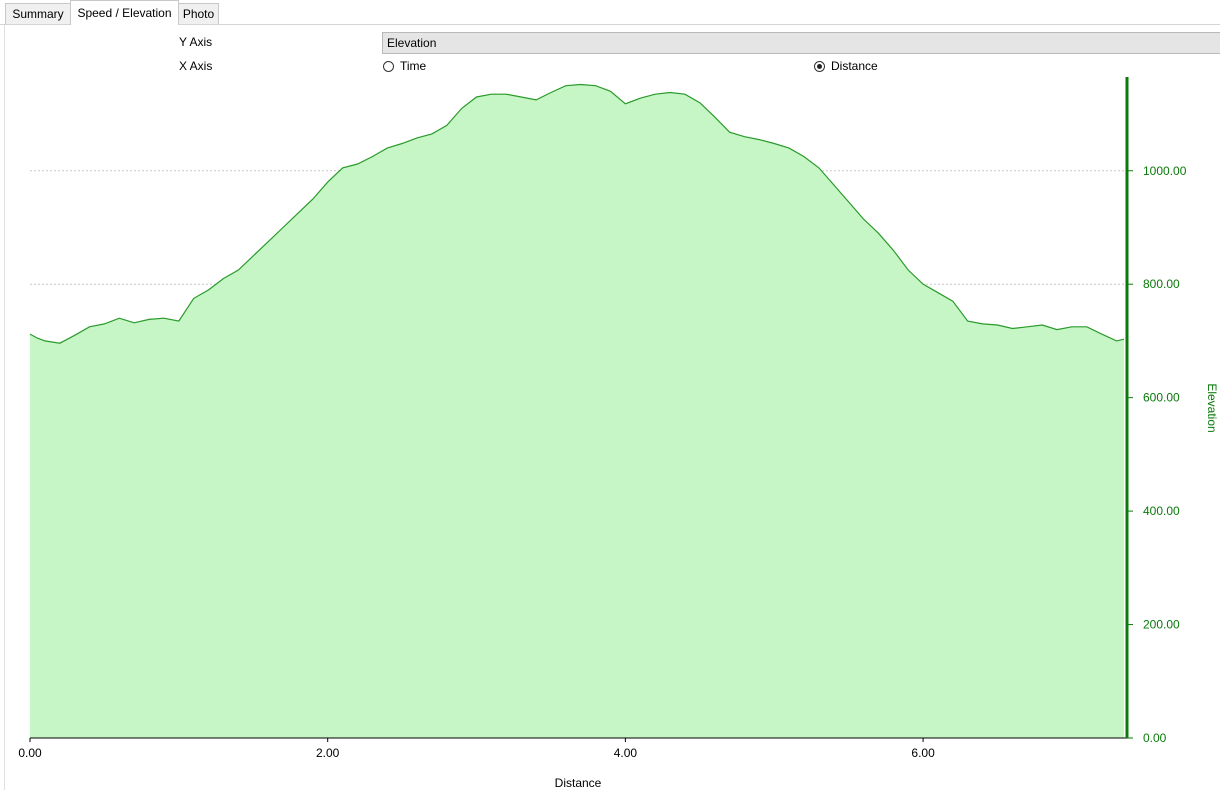 The height and width of the screenshot is (790, 1220). I want to click on x-axis-title: Distance, so click(578, 783).